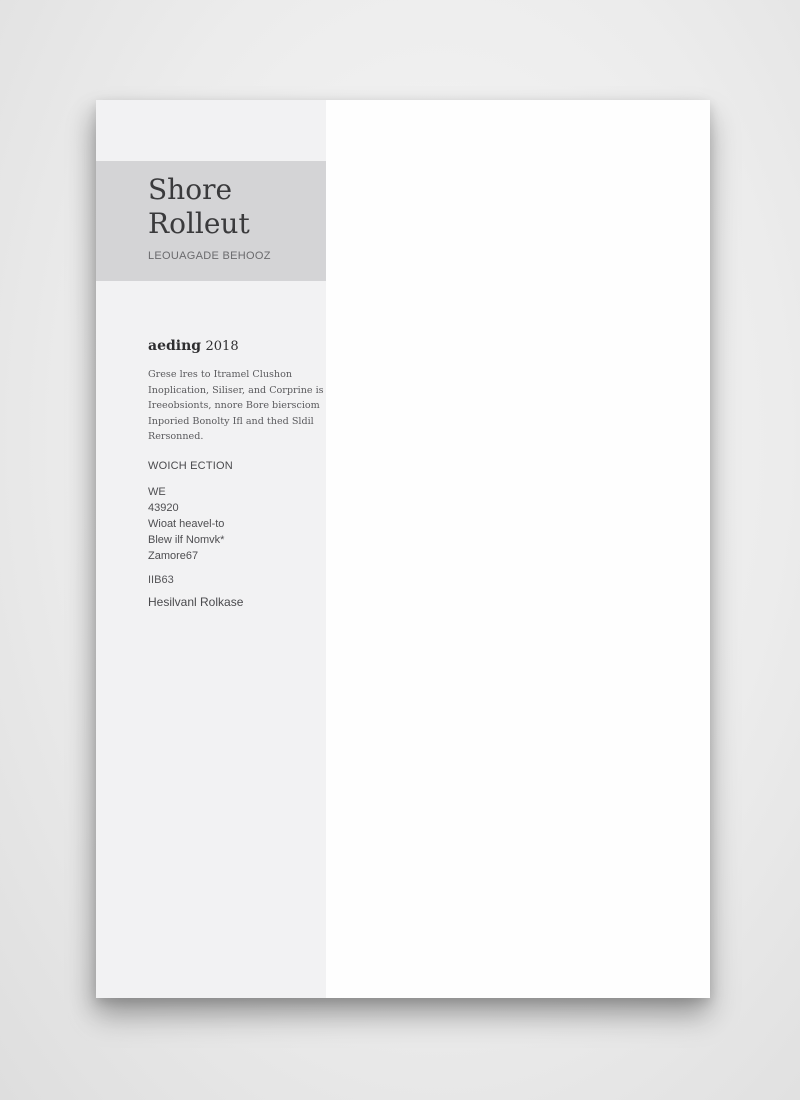  Describe the element at coordinates (236, 390) in the screenshot. I see `body-line: Inoplication, Siliser, and Corprine is` at that location.